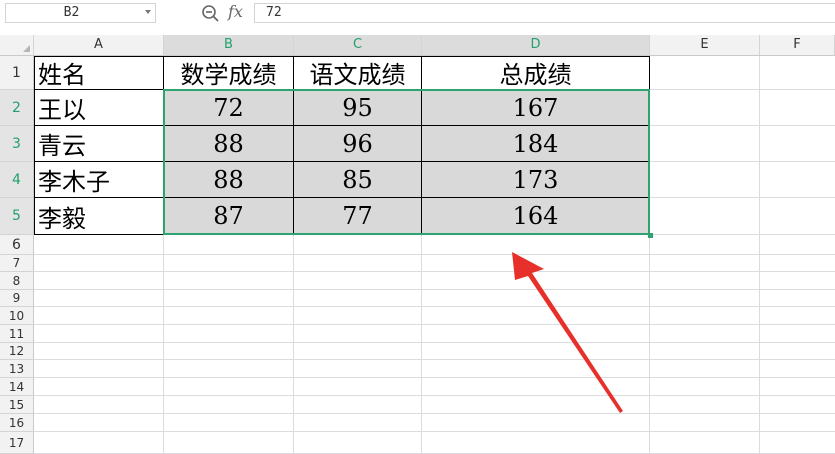 This screenshot has height=454, width=835. Describe the element at coordinates (148, 12) in the screenshot. I see `chevron-down-icon` at that location.